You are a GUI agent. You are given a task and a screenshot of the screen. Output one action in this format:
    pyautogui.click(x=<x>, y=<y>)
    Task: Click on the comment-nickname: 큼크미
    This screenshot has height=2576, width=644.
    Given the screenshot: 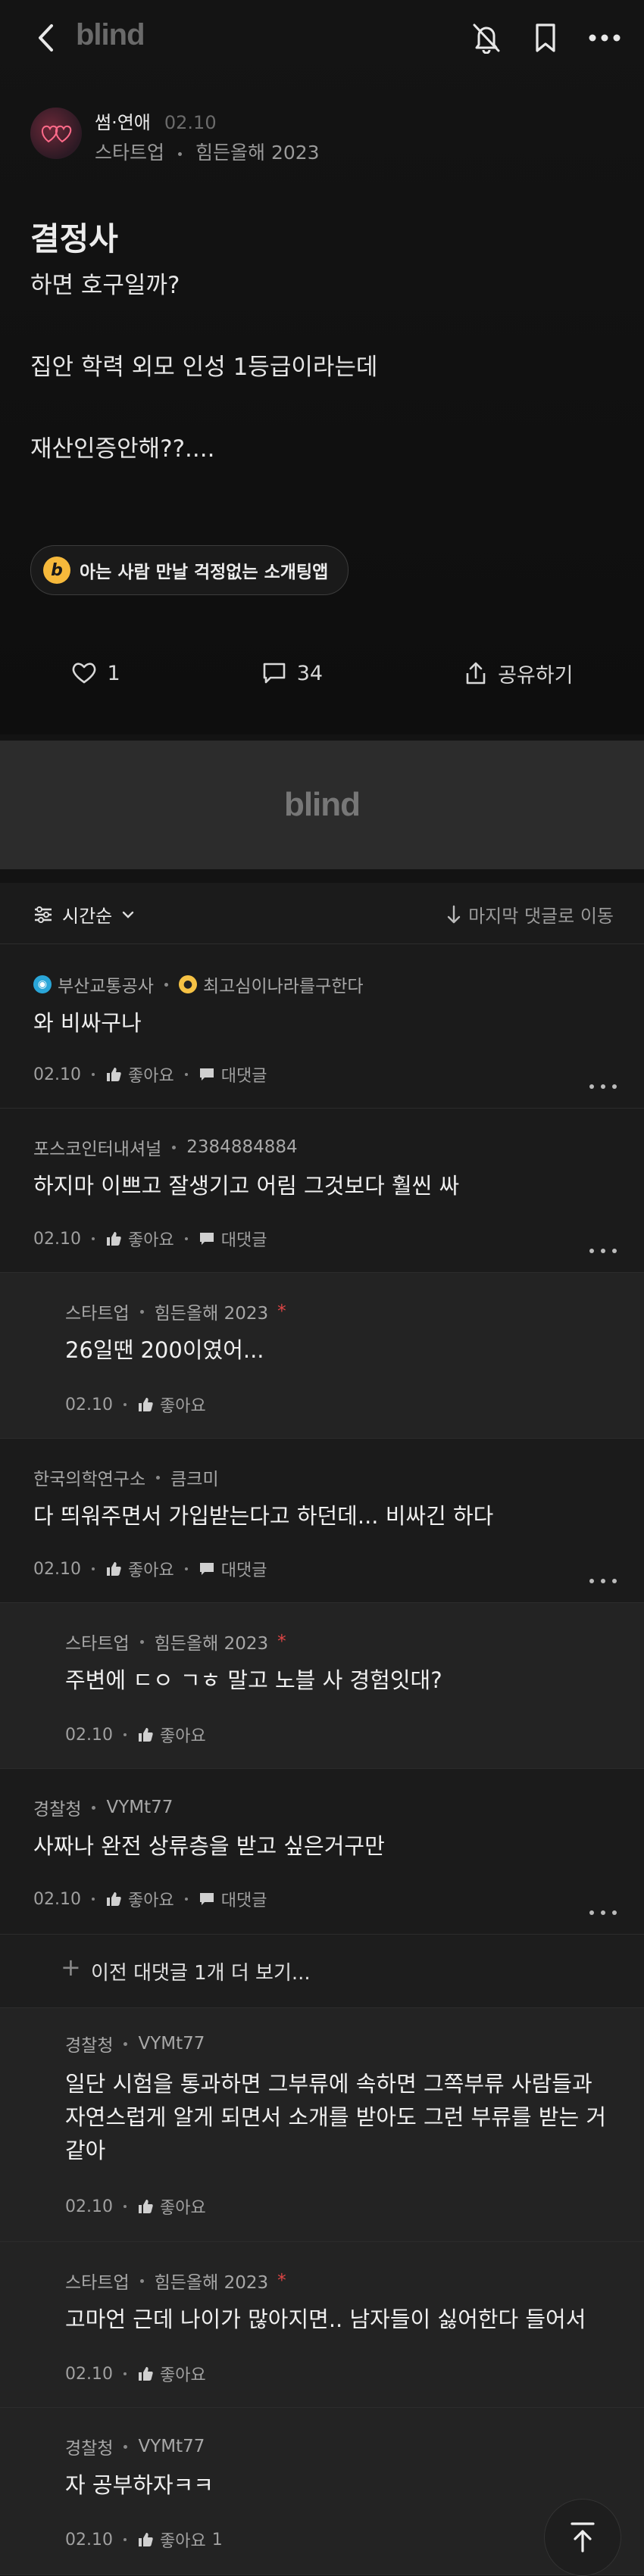 What is the action you would take?
    pyautogui.click(x=194, y=1479)
    